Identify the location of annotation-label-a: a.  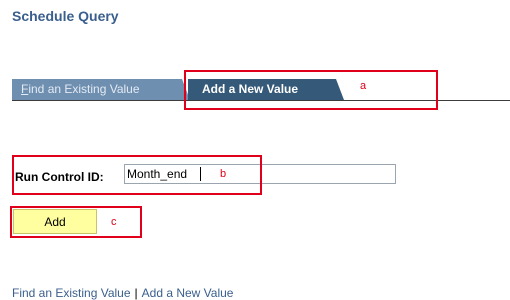
(363, 86).